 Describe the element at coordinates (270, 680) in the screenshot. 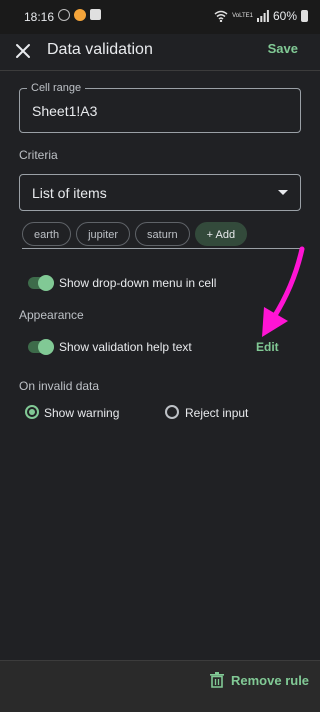

I see `remove-rule-button: Remove rule` at that location.